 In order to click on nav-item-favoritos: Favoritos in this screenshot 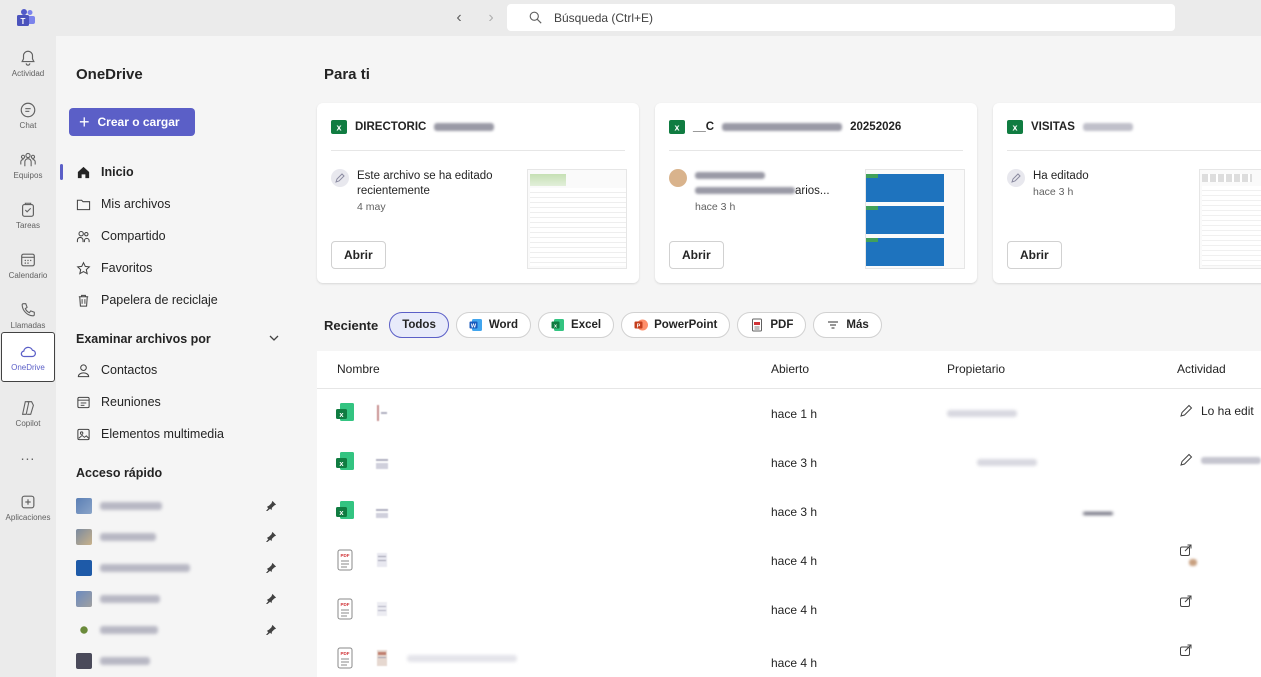, I will do `click(186, 268)`.